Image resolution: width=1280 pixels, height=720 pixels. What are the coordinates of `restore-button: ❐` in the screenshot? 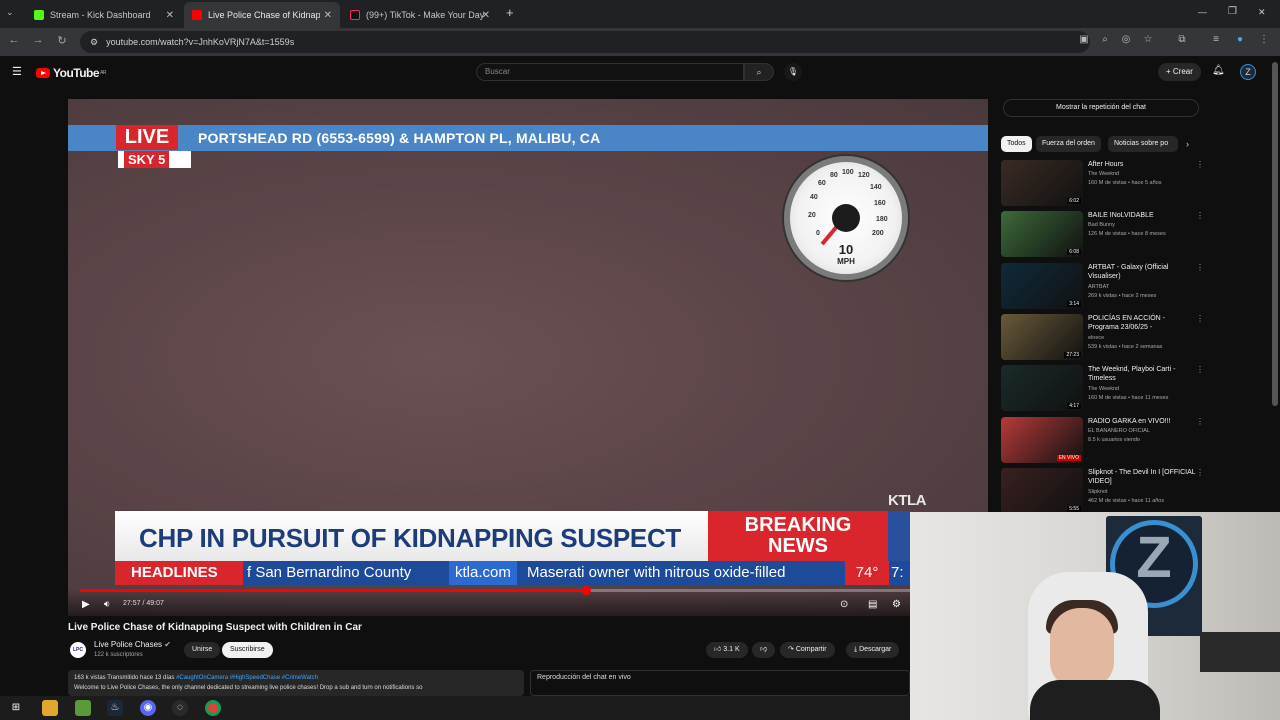 It's located at (1232, 11).